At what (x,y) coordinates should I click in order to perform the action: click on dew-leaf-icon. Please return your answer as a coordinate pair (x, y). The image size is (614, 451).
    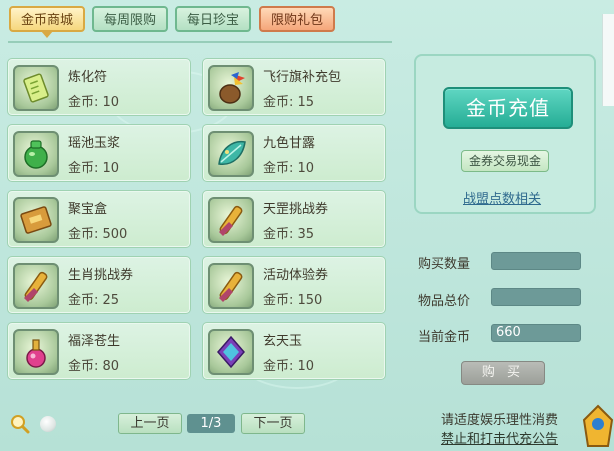
    Looking at the image, I should click on (231, 154).